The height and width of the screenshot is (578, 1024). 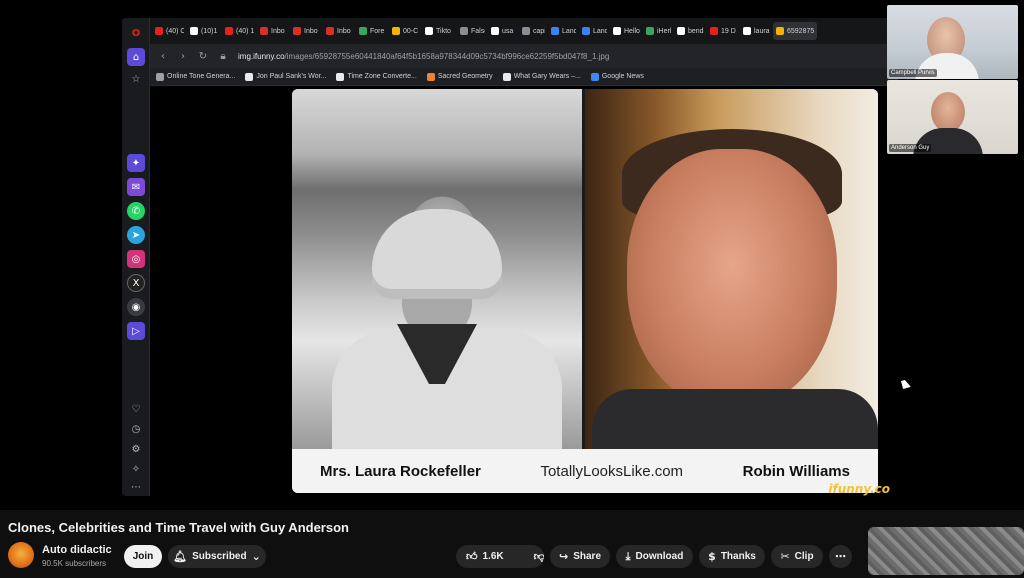 What do you see at coordinates (74, 563) in the screenshot?
I see `subscriber-count: 90.5K subscribers` at bounding box center [74, 563].